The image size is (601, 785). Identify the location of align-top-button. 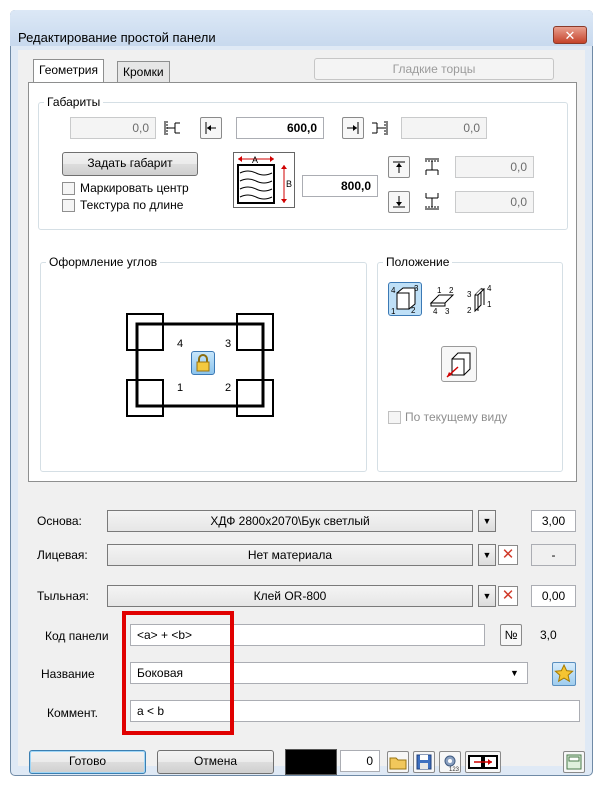
(399, 167).